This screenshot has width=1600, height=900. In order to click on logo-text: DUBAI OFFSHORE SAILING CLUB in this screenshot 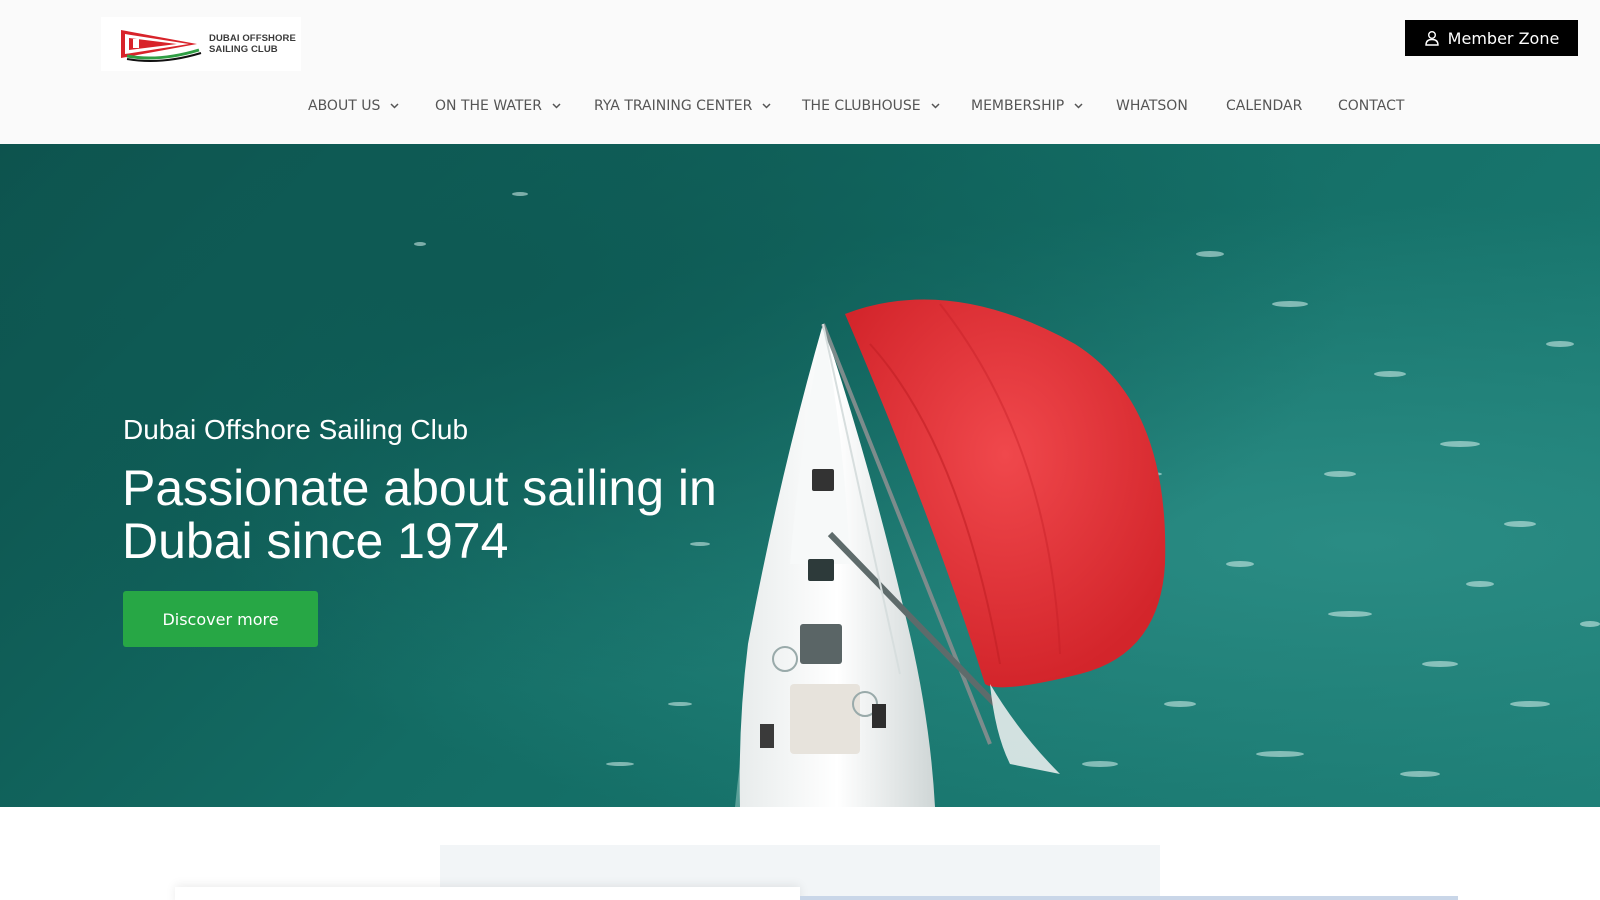, I will do `click(252, 44)`.